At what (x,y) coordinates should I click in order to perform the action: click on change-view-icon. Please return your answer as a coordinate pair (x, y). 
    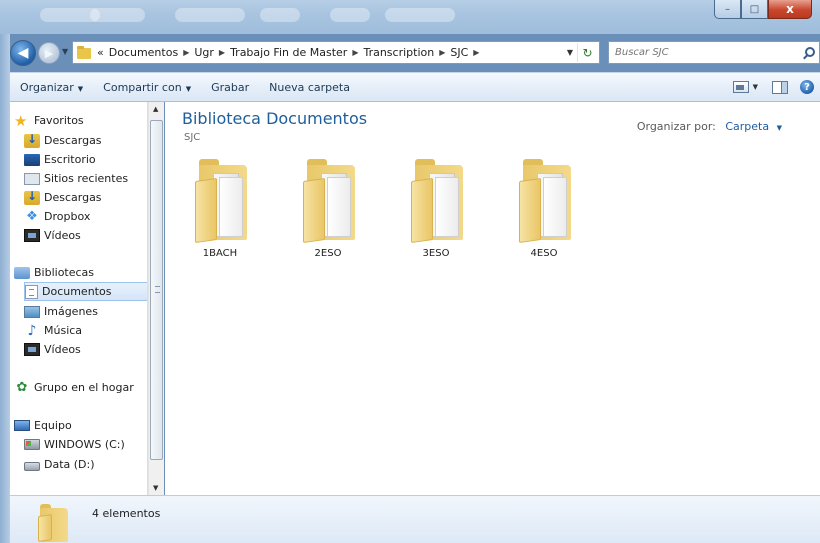
    Looking at the image, I should click on (740, 87).